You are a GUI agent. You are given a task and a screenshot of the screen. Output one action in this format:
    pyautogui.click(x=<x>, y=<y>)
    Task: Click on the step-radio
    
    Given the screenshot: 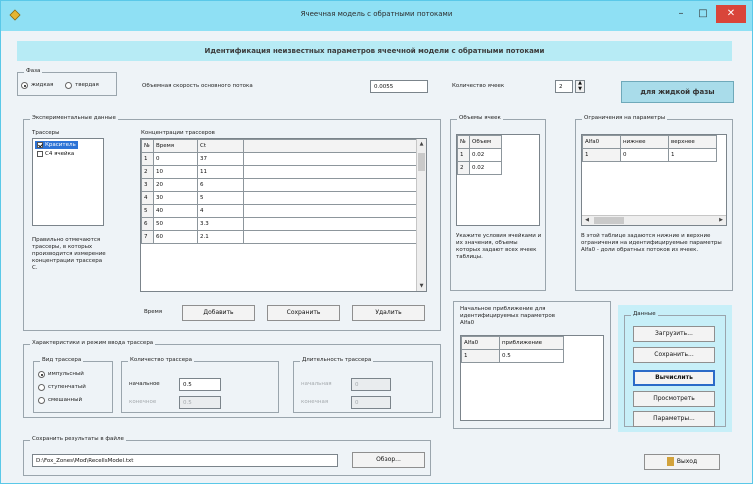 What is the action you would take?
    pyautogui.click(x=41, y=387)
    